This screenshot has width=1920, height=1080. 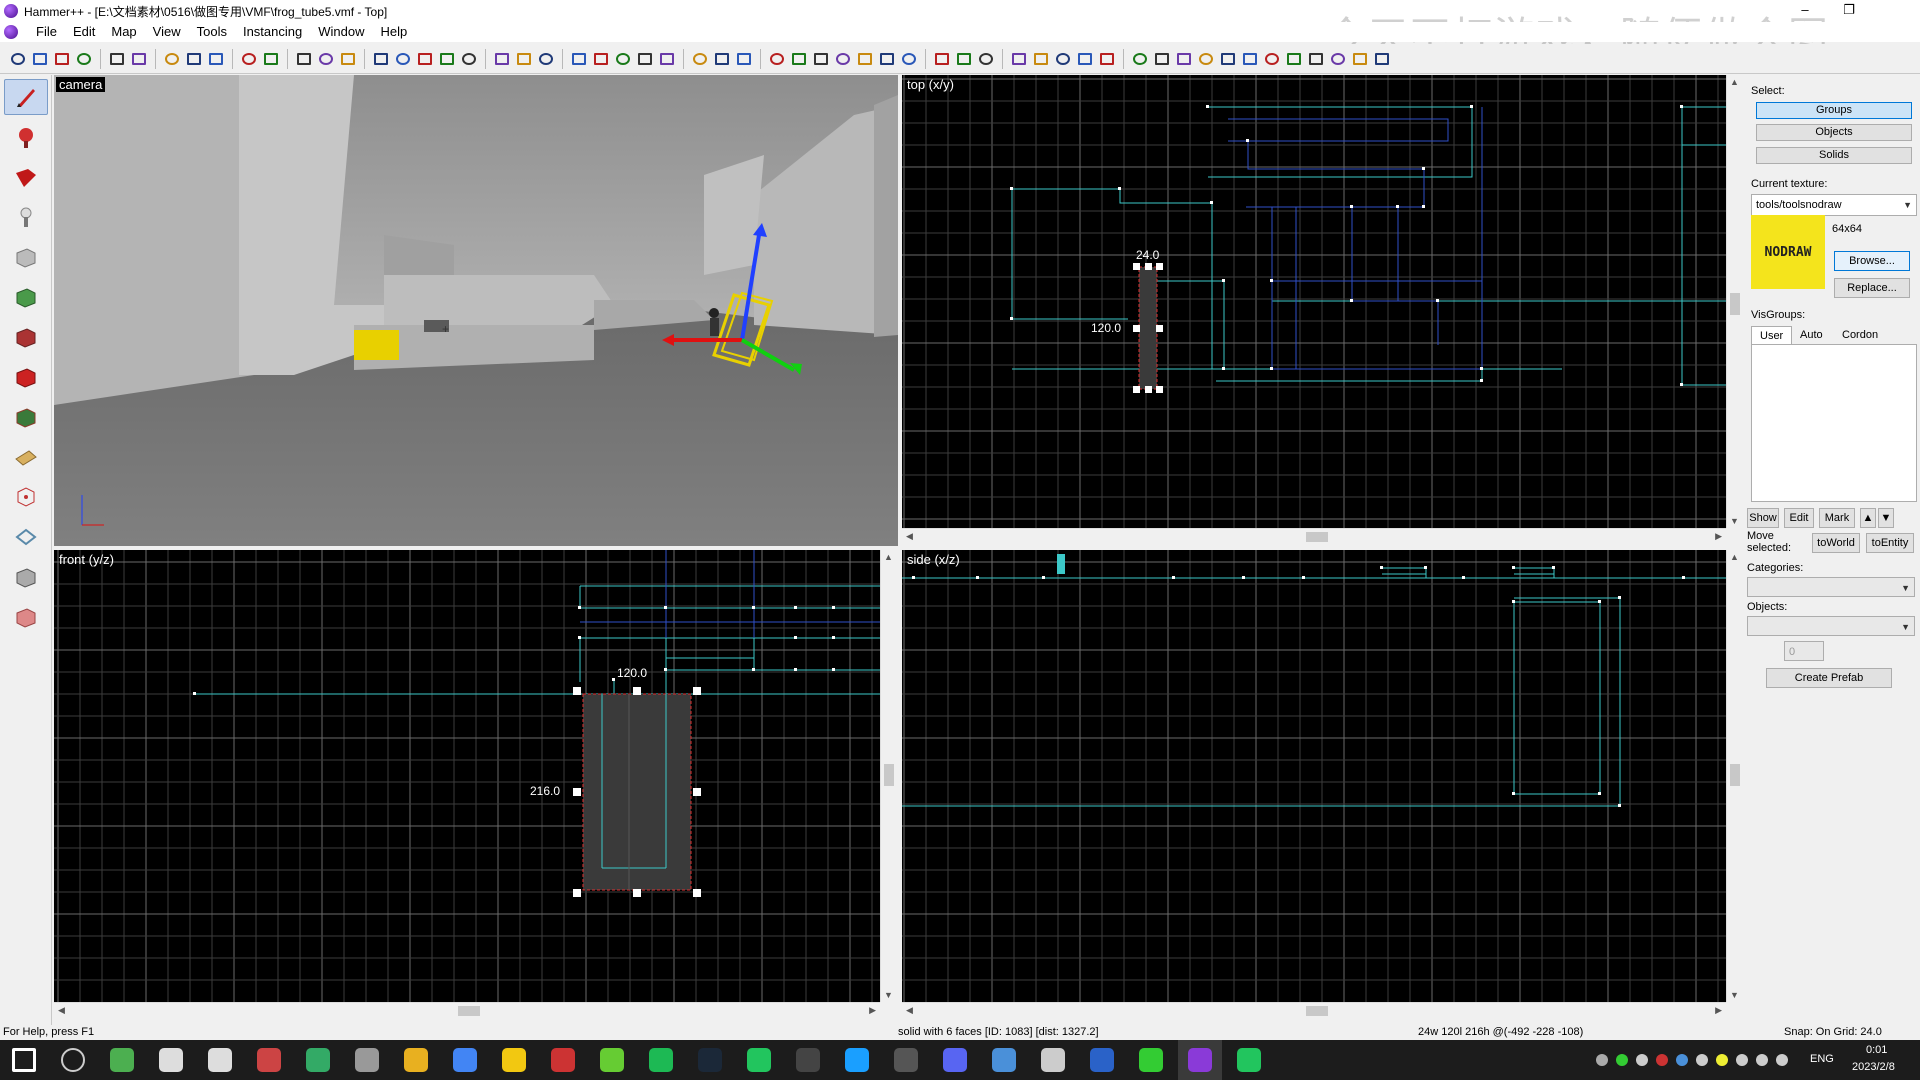 What do you see at coordinates (123, 32) in the screenshot?
I see `menu-map: Map` at bounding box center [123, 32].